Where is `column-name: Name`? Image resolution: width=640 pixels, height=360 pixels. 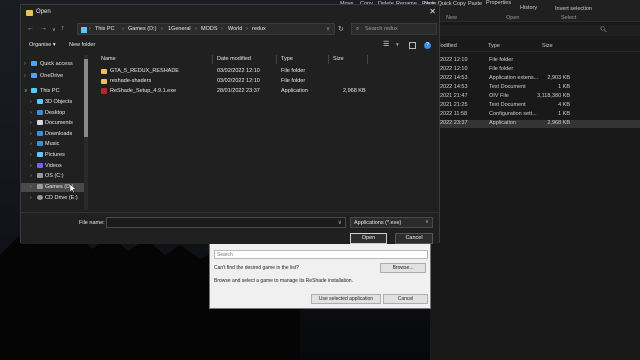
column-name: Name is located at coordinates (108, 59).